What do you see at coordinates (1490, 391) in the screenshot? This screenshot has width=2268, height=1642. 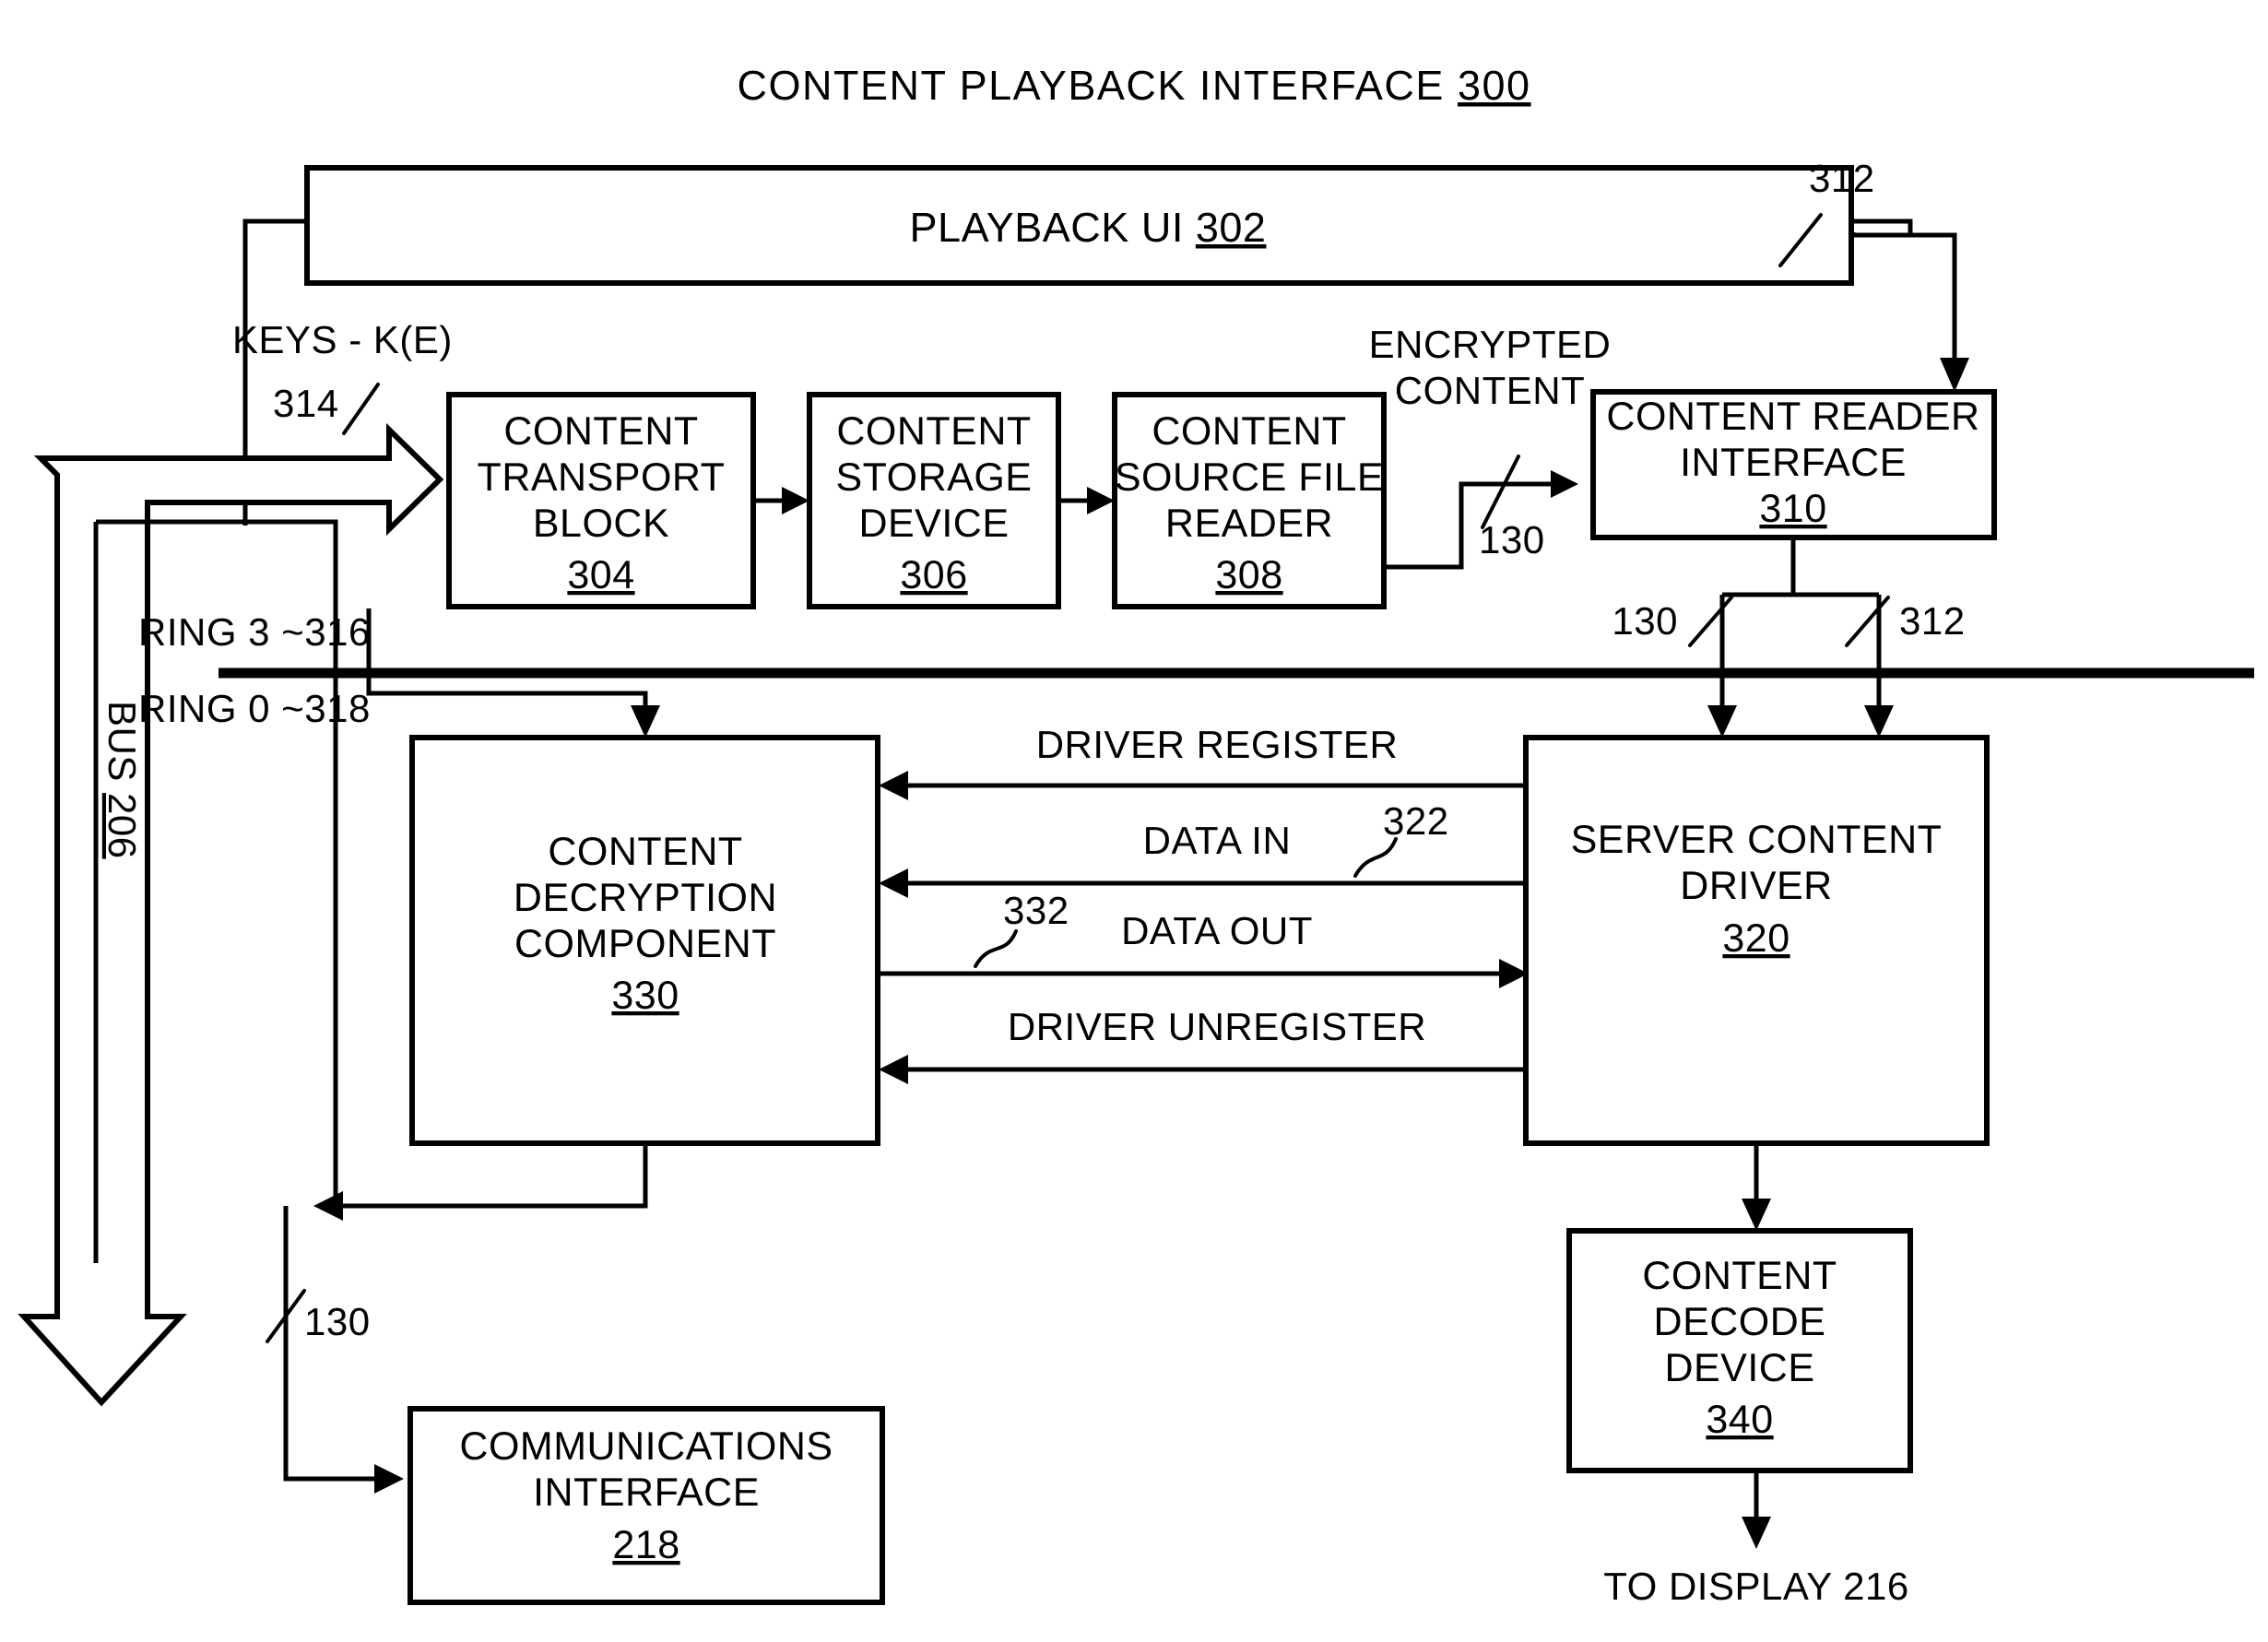 I see `encrypted-content-line2: CONTENT` at bounding box center [1490, 391].